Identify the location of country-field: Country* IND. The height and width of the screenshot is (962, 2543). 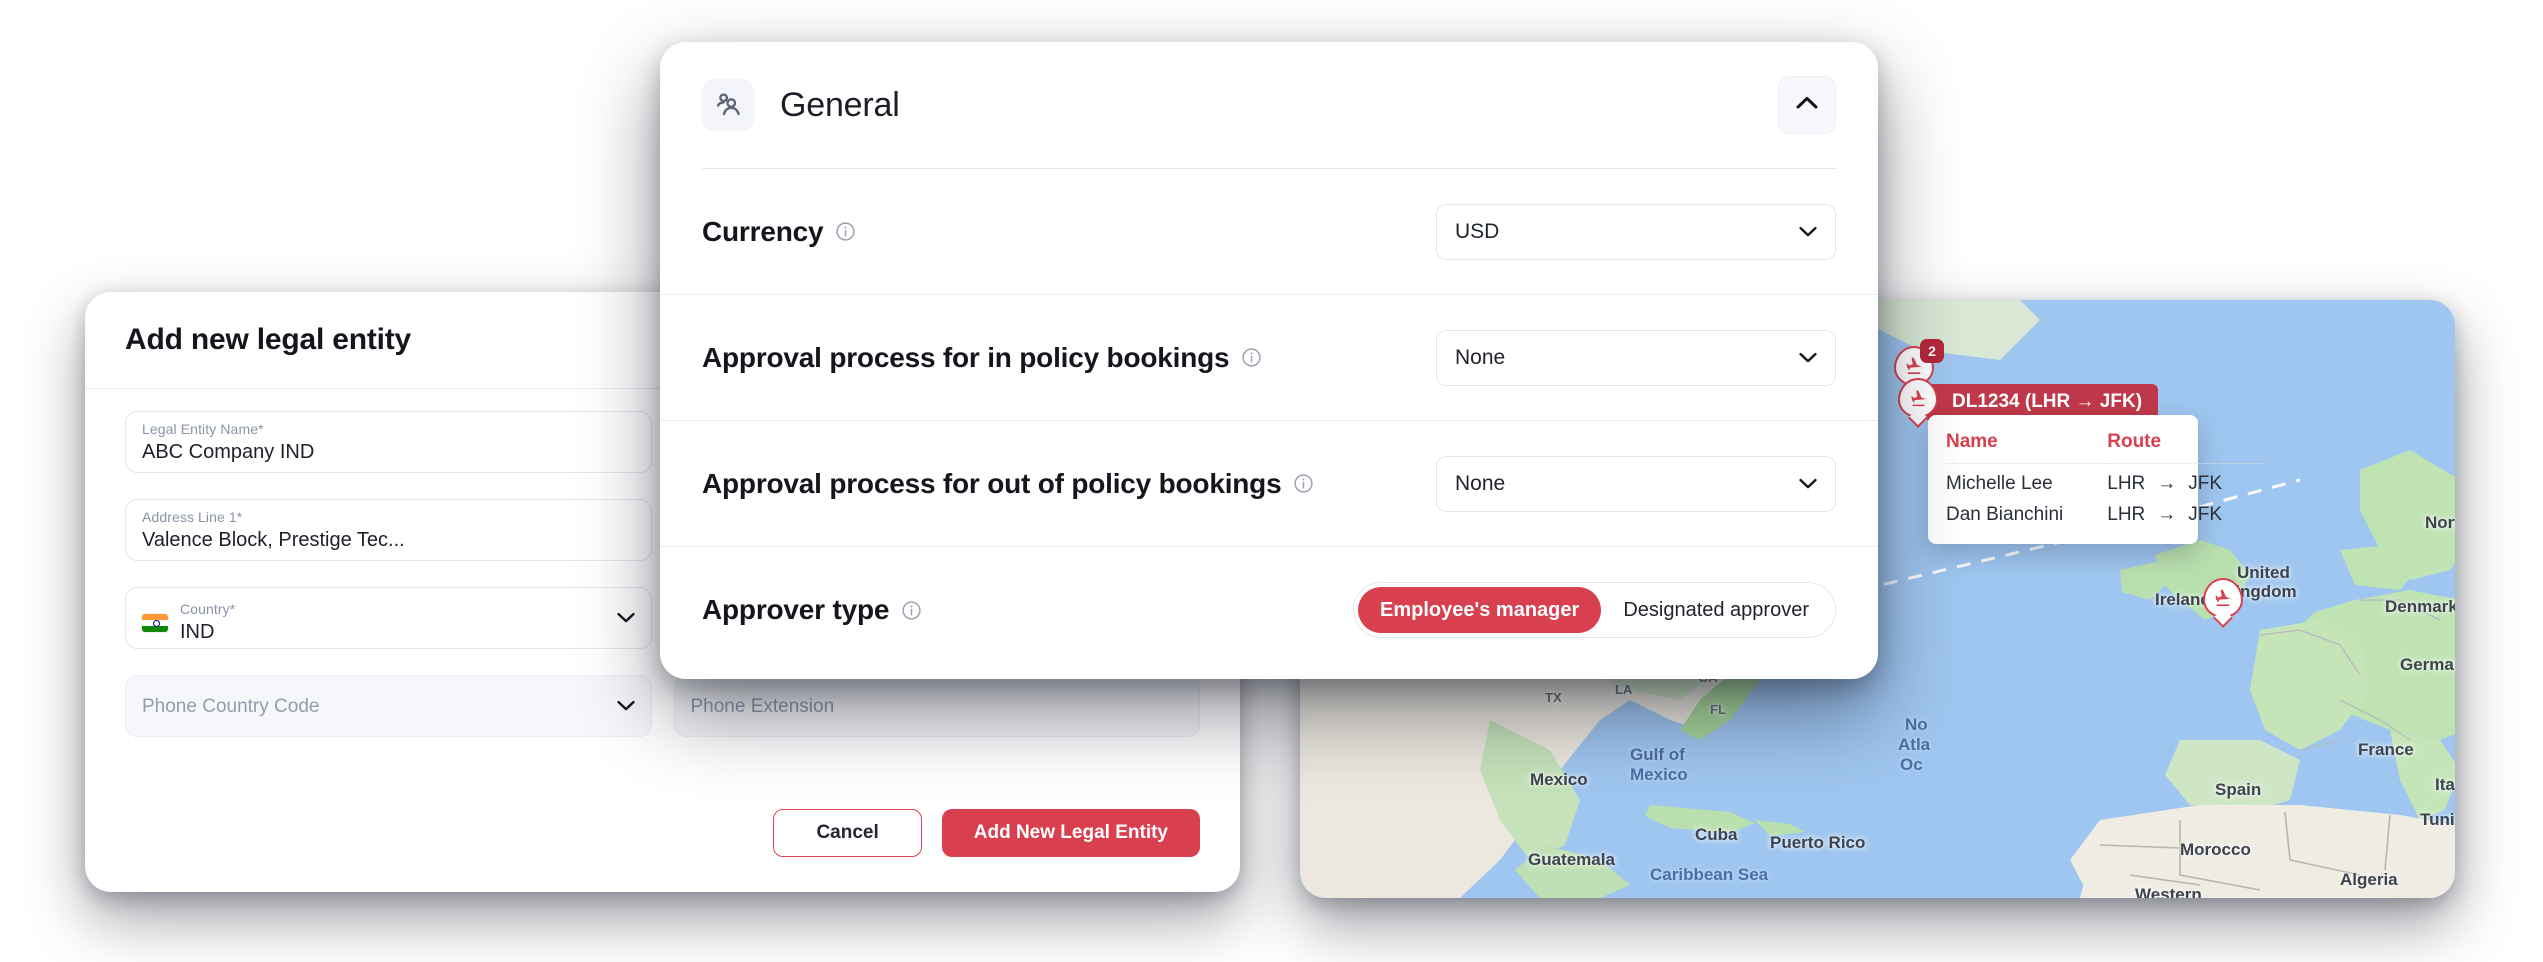
(388, 618).